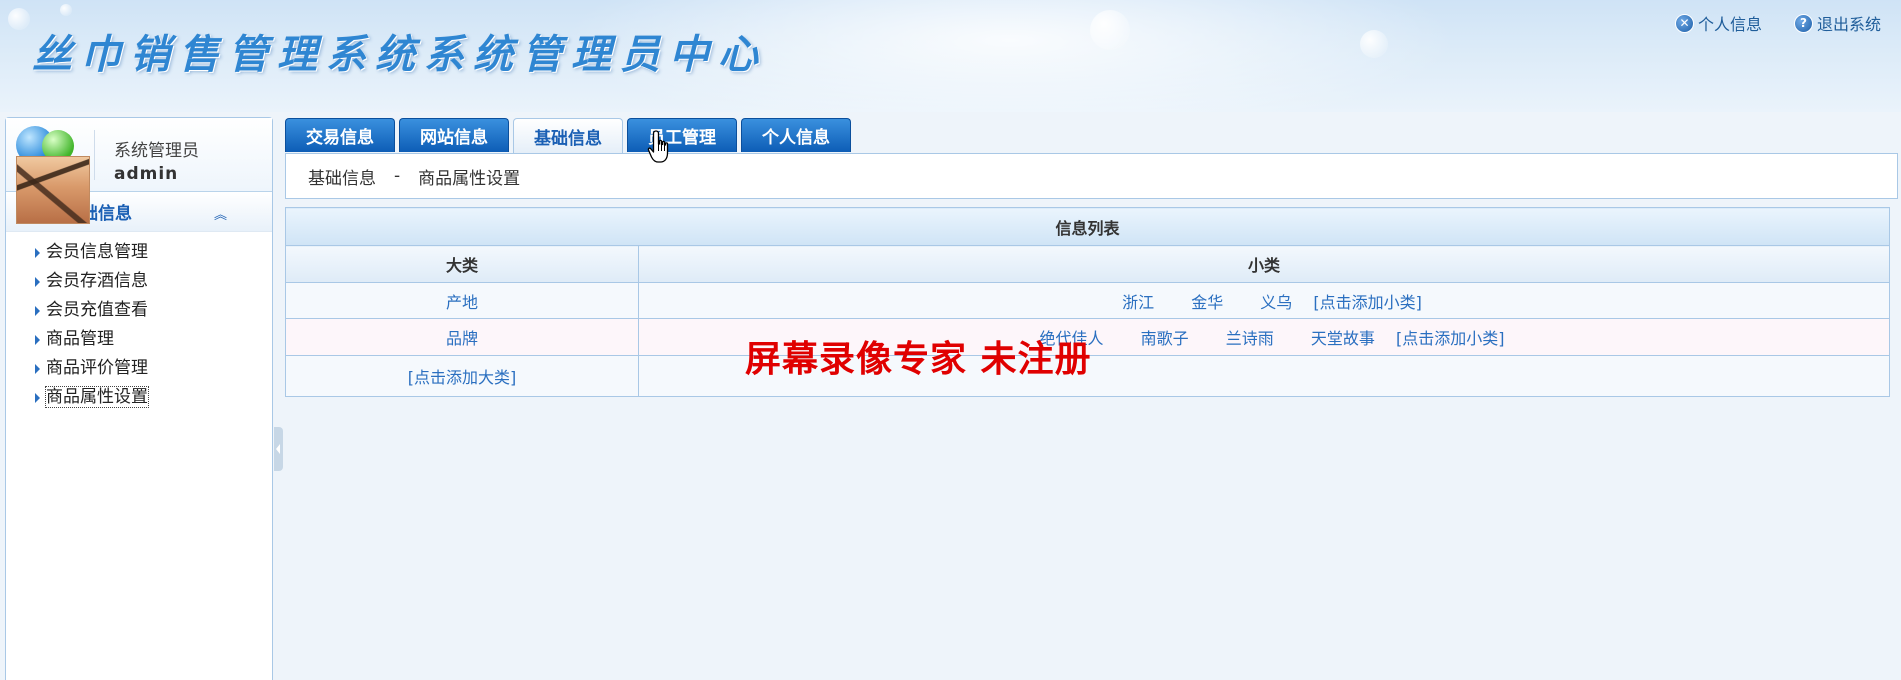 This screenshot has width=1901, height=680. What do you see at coordinates (1091, 176) in the screenshot?
I see `breadcrumb: 基础信息 - 商品属性设置` at bounding box center [1091, 176].